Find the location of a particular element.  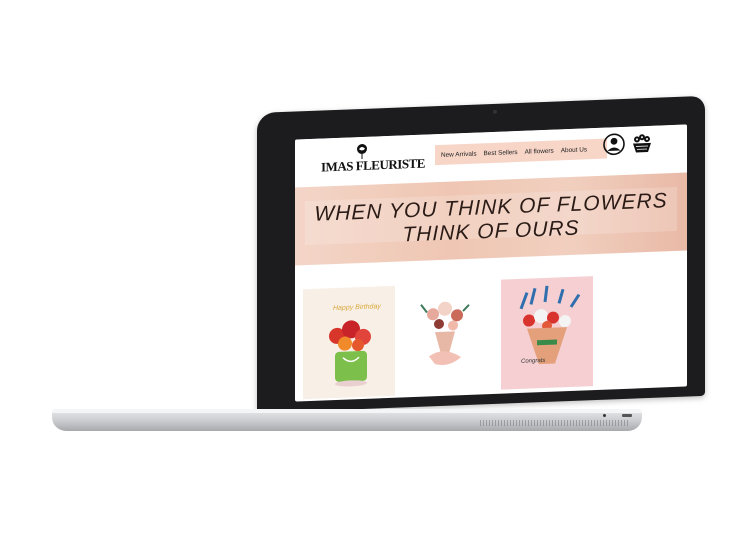

birthday-bouquet-image: Happy Birthday is located at coordinates (355, 345).